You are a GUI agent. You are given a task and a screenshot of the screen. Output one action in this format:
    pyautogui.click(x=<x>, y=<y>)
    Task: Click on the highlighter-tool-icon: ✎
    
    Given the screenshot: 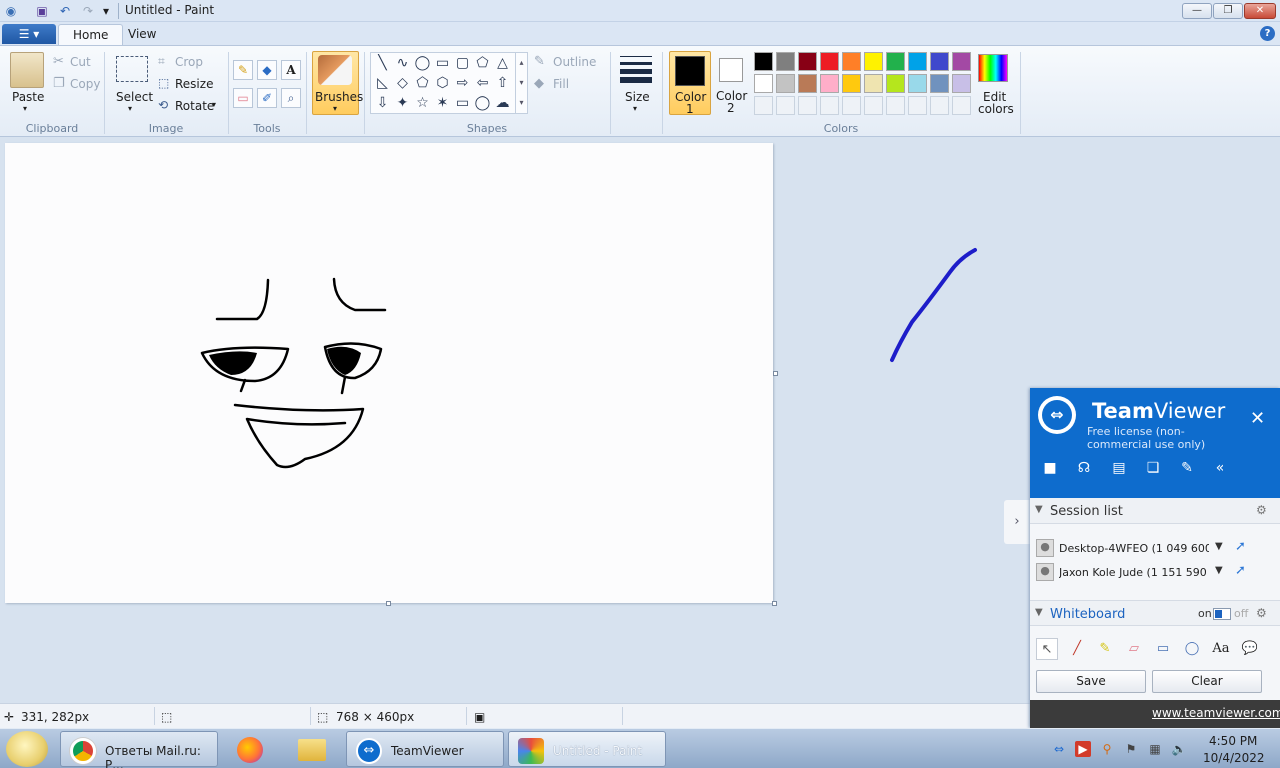 What is the action you would take?
    pyautogui.click(x=1105, y=649)
    